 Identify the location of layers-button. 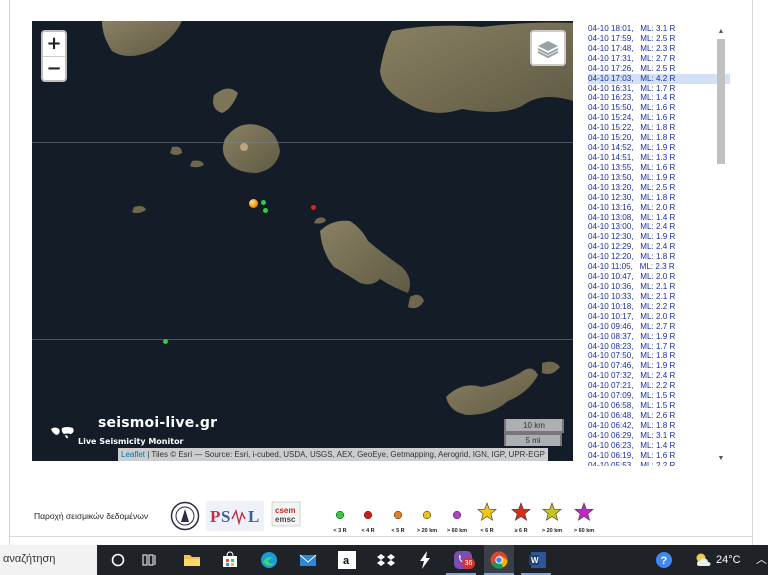
(548, 48).